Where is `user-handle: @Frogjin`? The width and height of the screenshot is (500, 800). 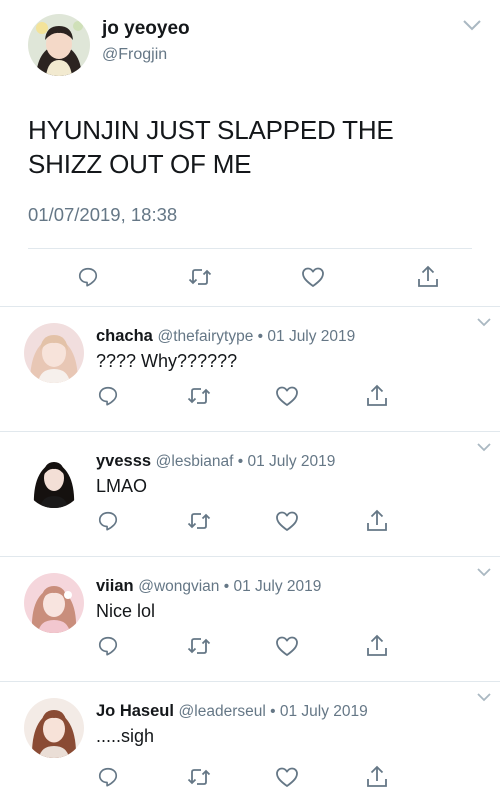 user-handle: @Frogjin is located at coordinates (134, 55).